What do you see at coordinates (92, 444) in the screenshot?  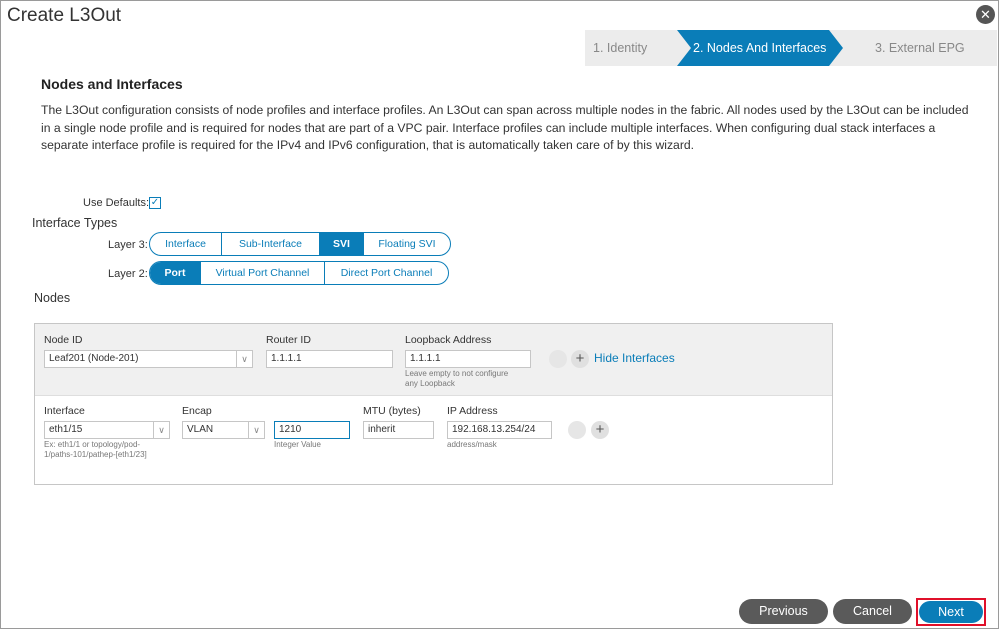 I see `interface-hint-line-1: Ex: eth1/1 or topology/pod-` at bounding box center [92, 444].